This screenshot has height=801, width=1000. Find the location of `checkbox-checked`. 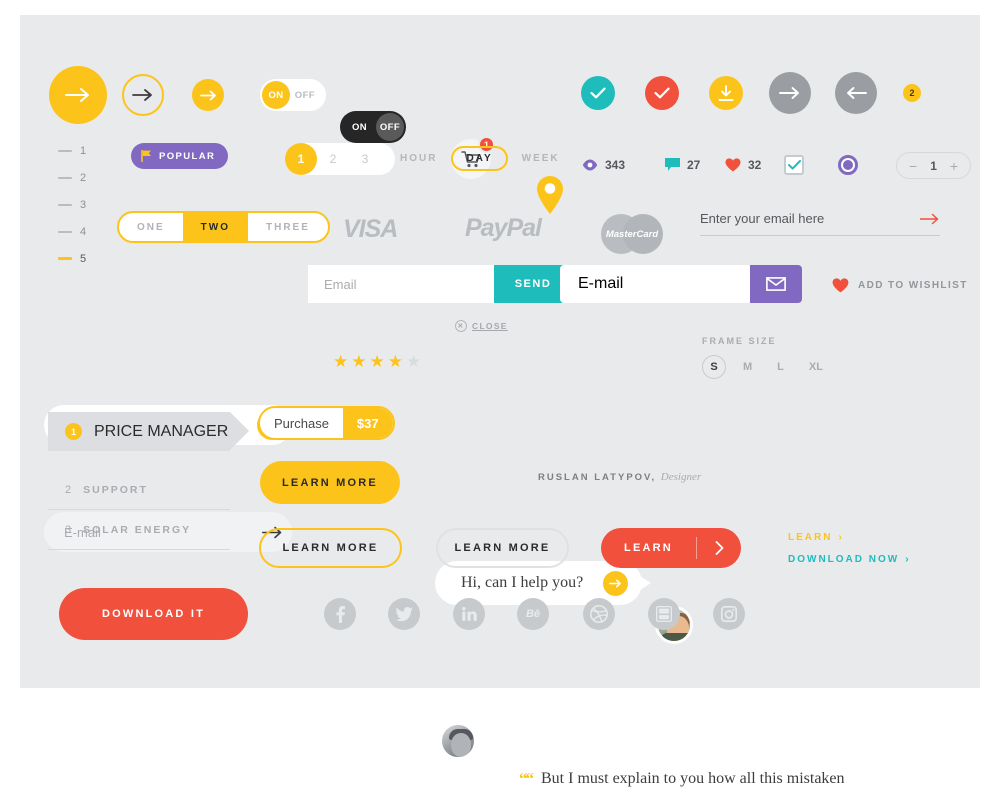

checkbox-checked is located at coordinates (794, 165).